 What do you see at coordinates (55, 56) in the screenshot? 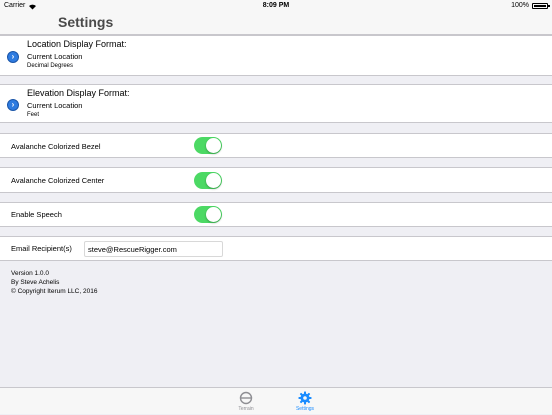
I see `location-format-value: Current Location` at bounding box center [55, 56].